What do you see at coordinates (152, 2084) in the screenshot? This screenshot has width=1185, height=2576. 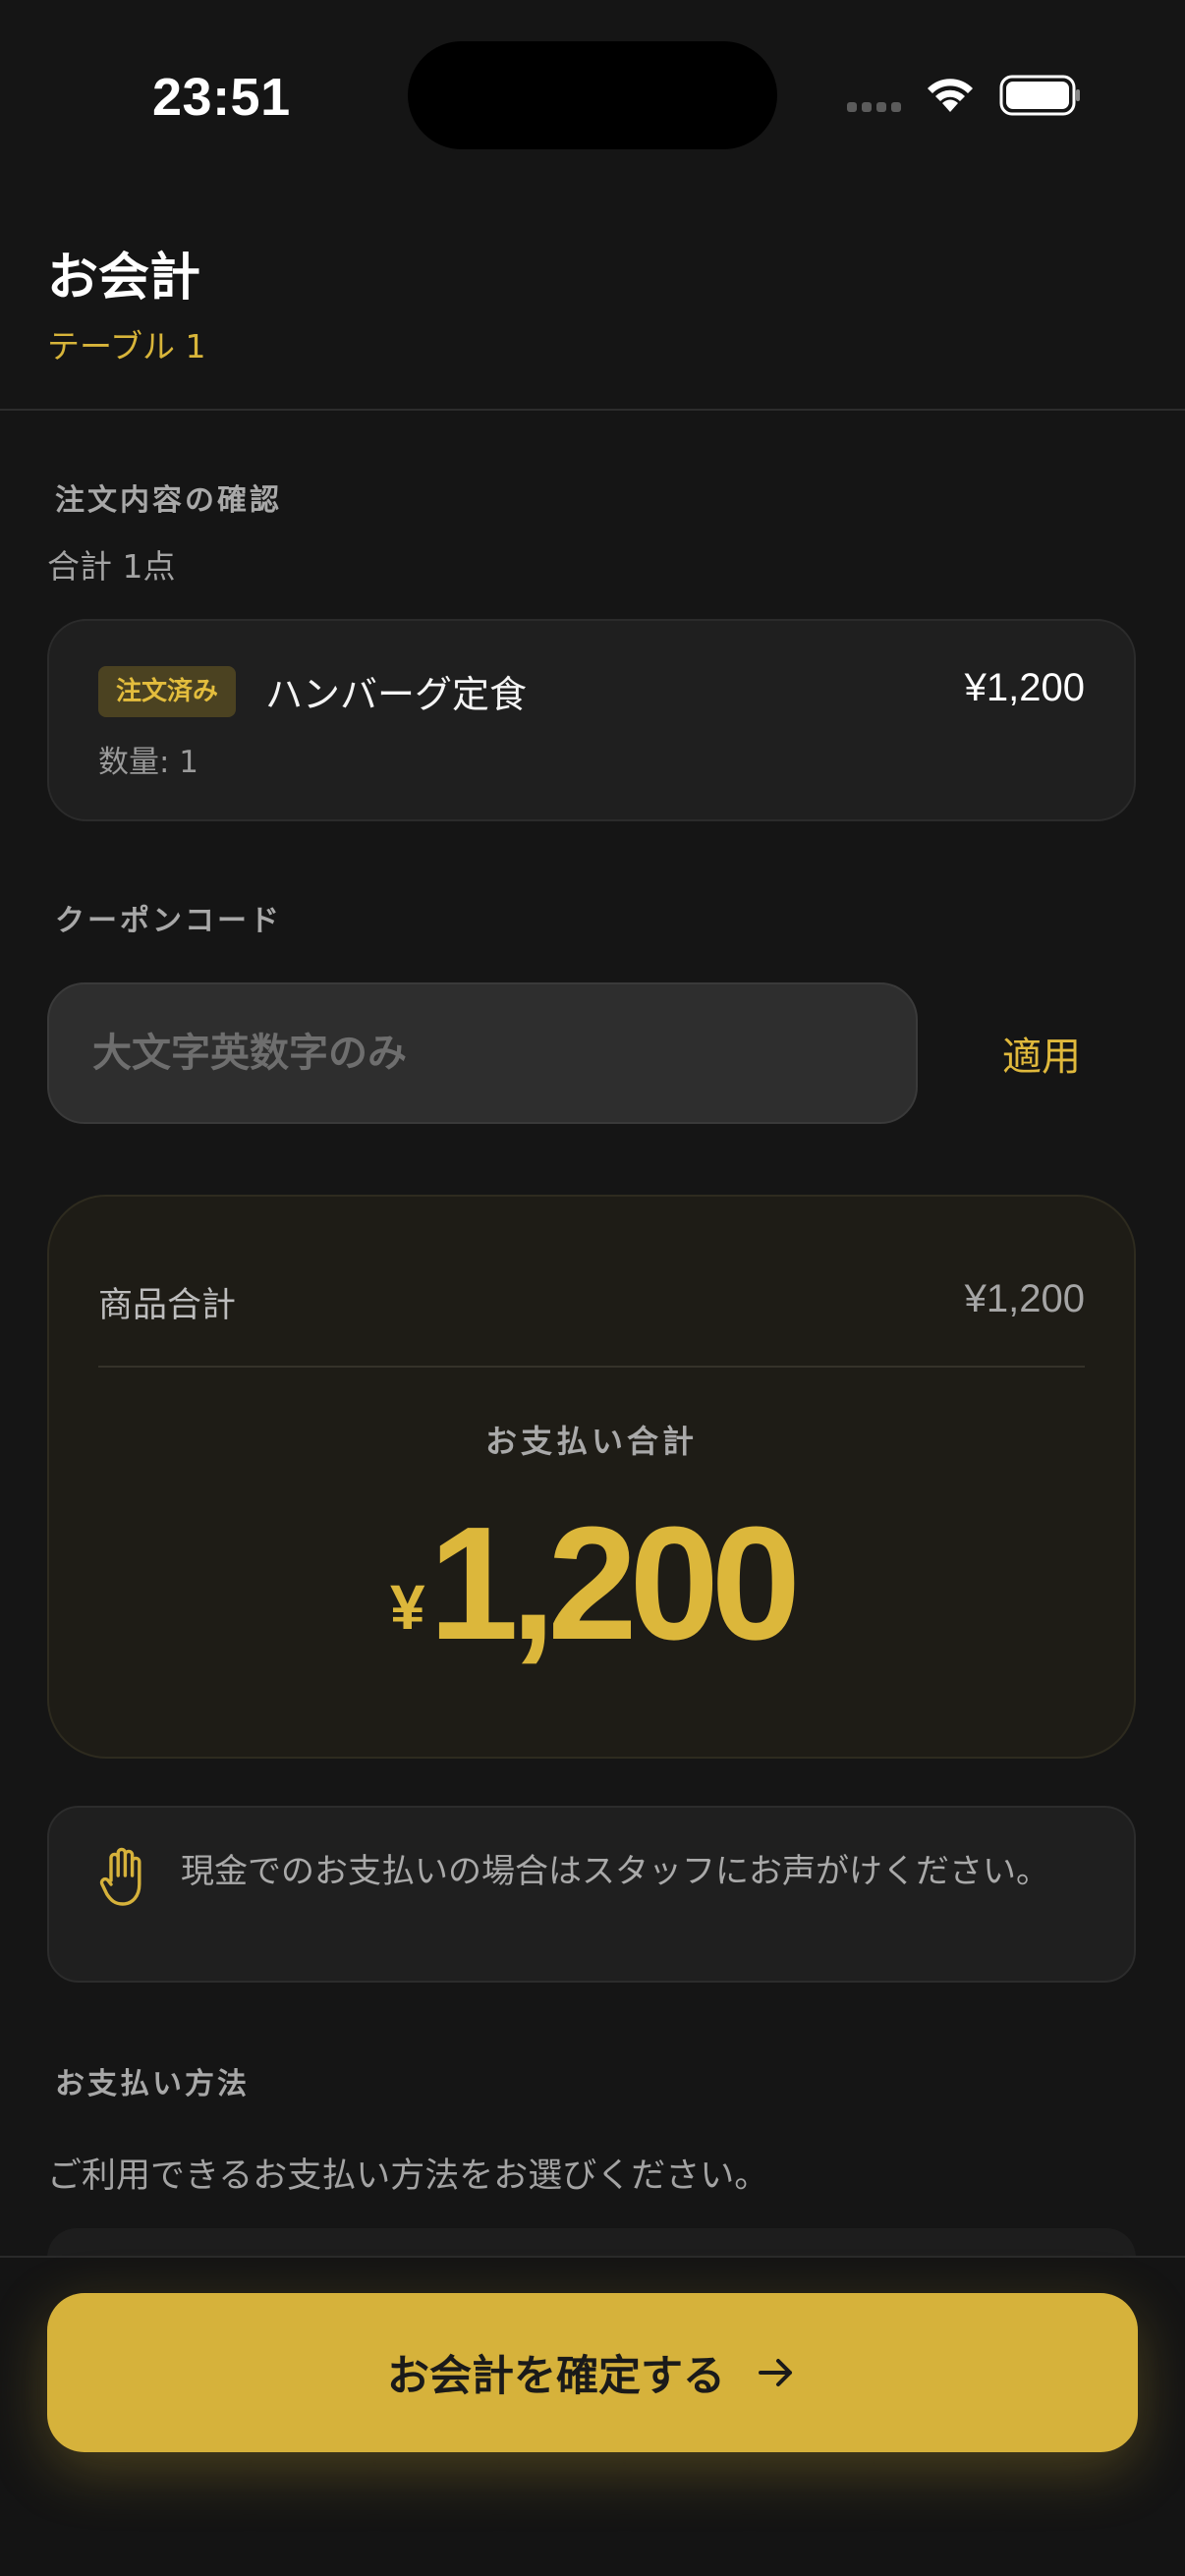 I see `payment-method-section-label: お支払い方法` at bounding box center [152, 2084].